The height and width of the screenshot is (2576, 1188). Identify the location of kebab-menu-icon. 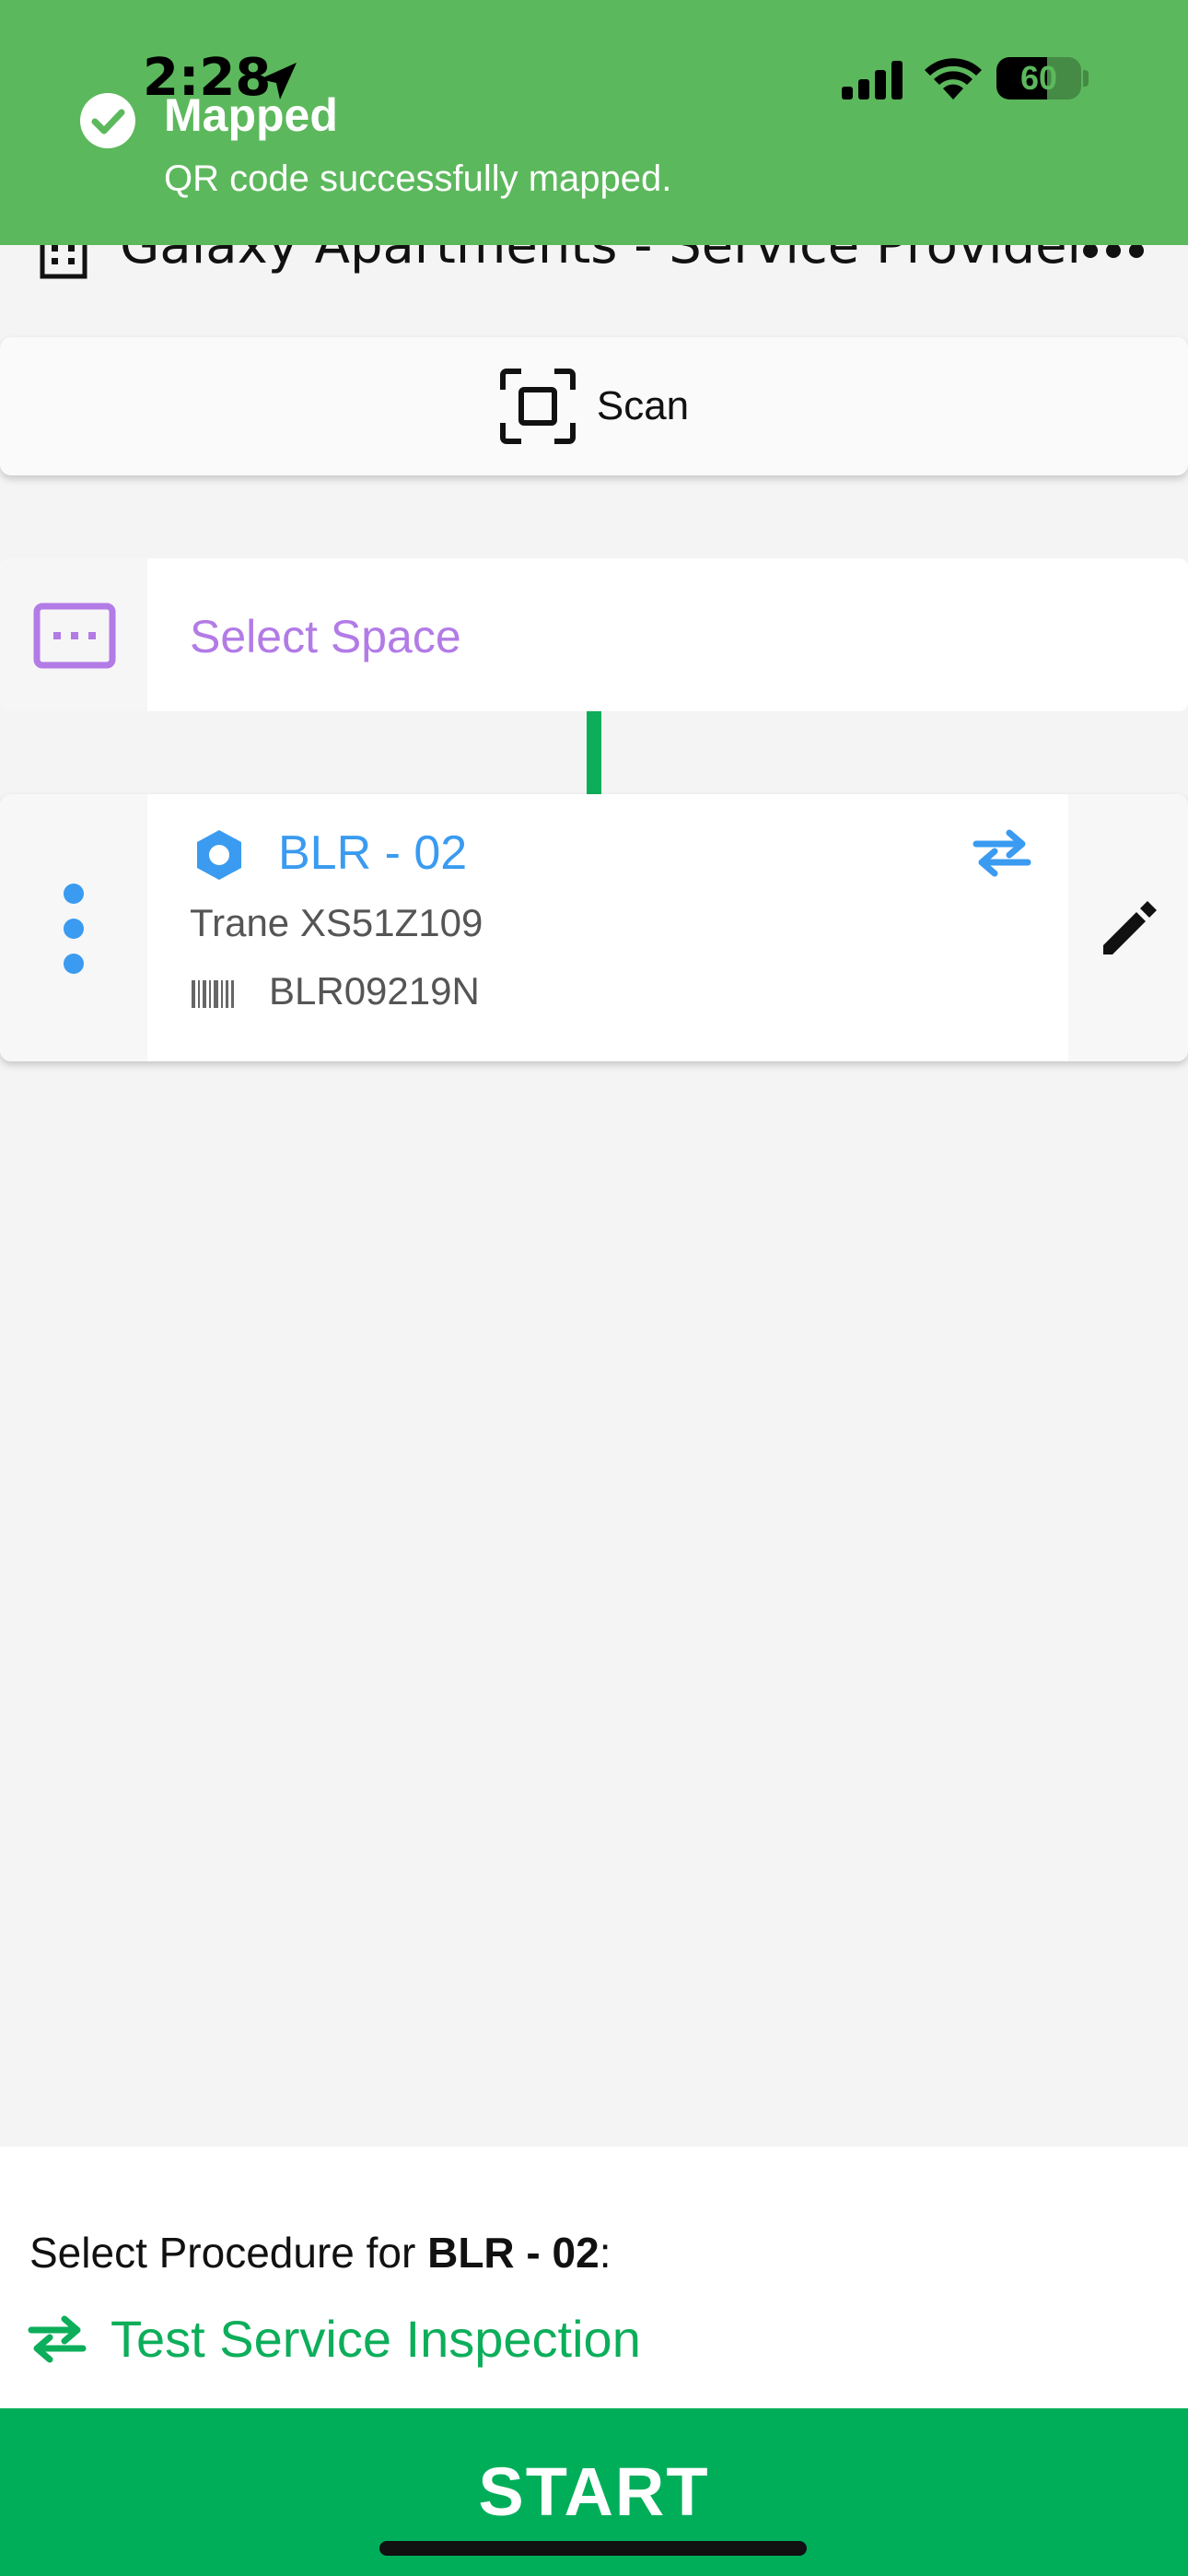
(73, 929).